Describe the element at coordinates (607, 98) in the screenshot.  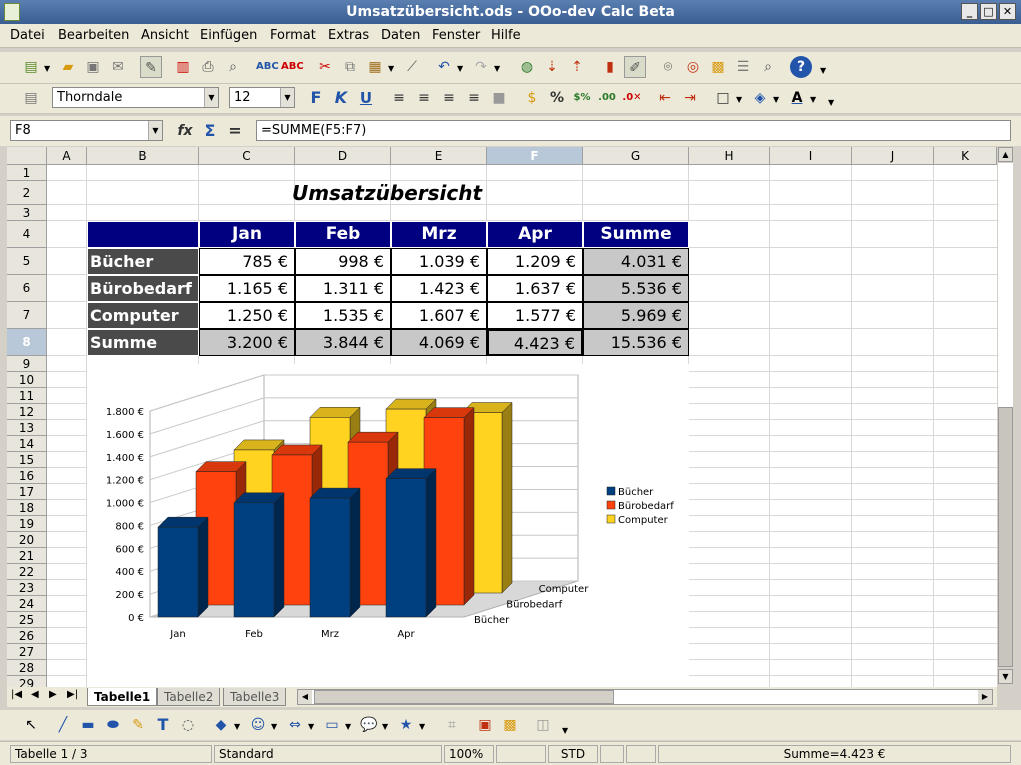
I see `add-decimal-icon: .00` at that location.